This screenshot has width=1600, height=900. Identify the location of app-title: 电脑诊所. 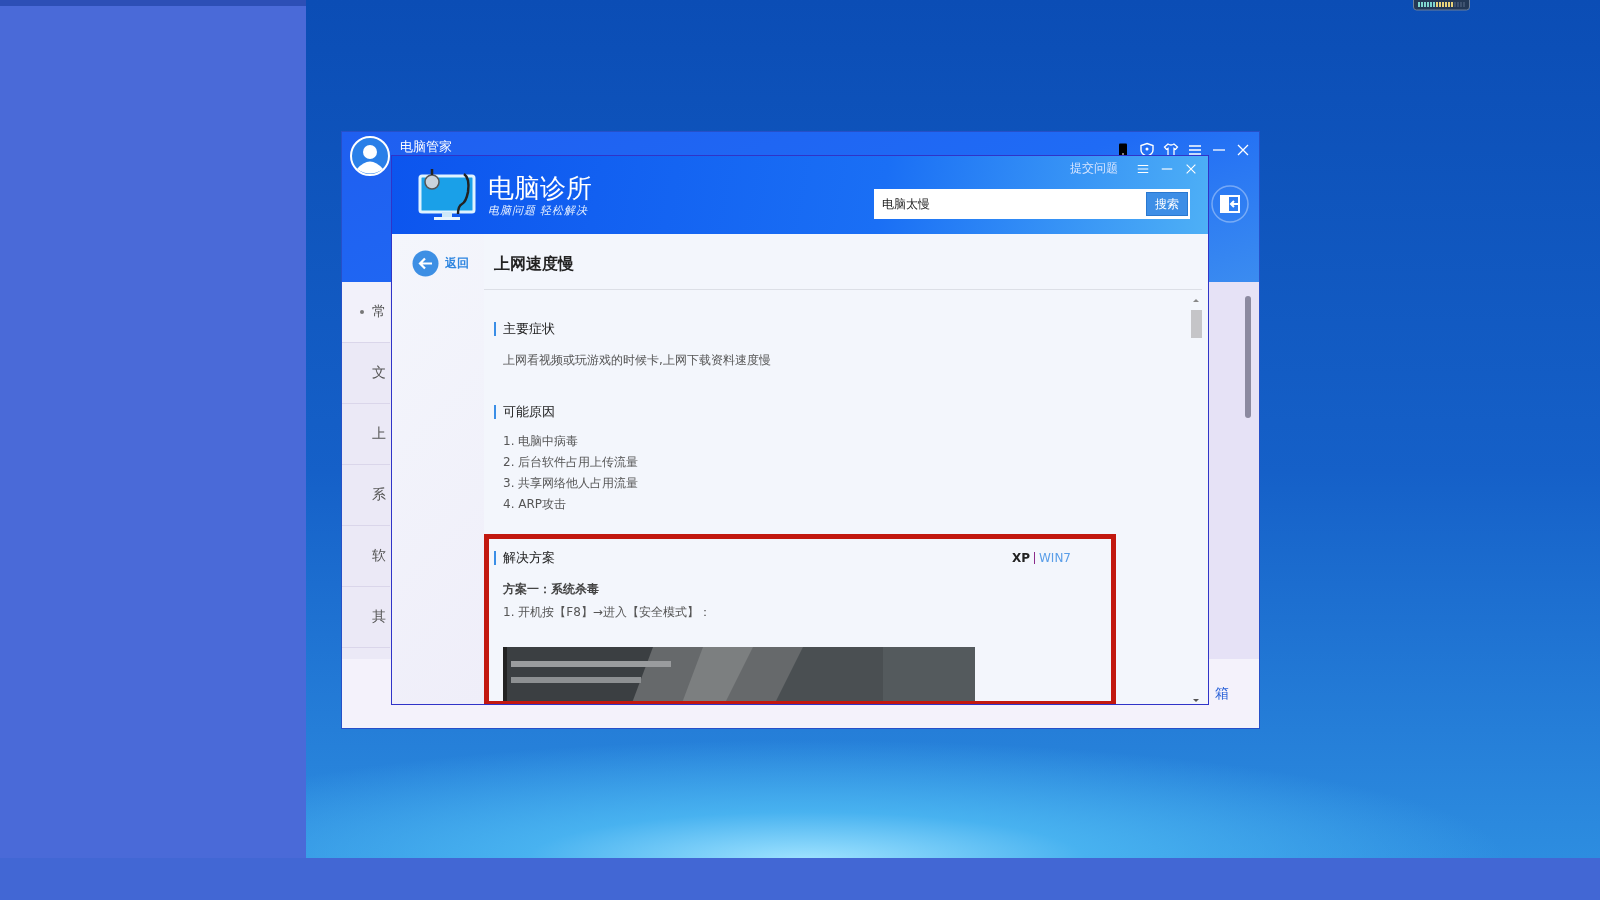
(540, 187).